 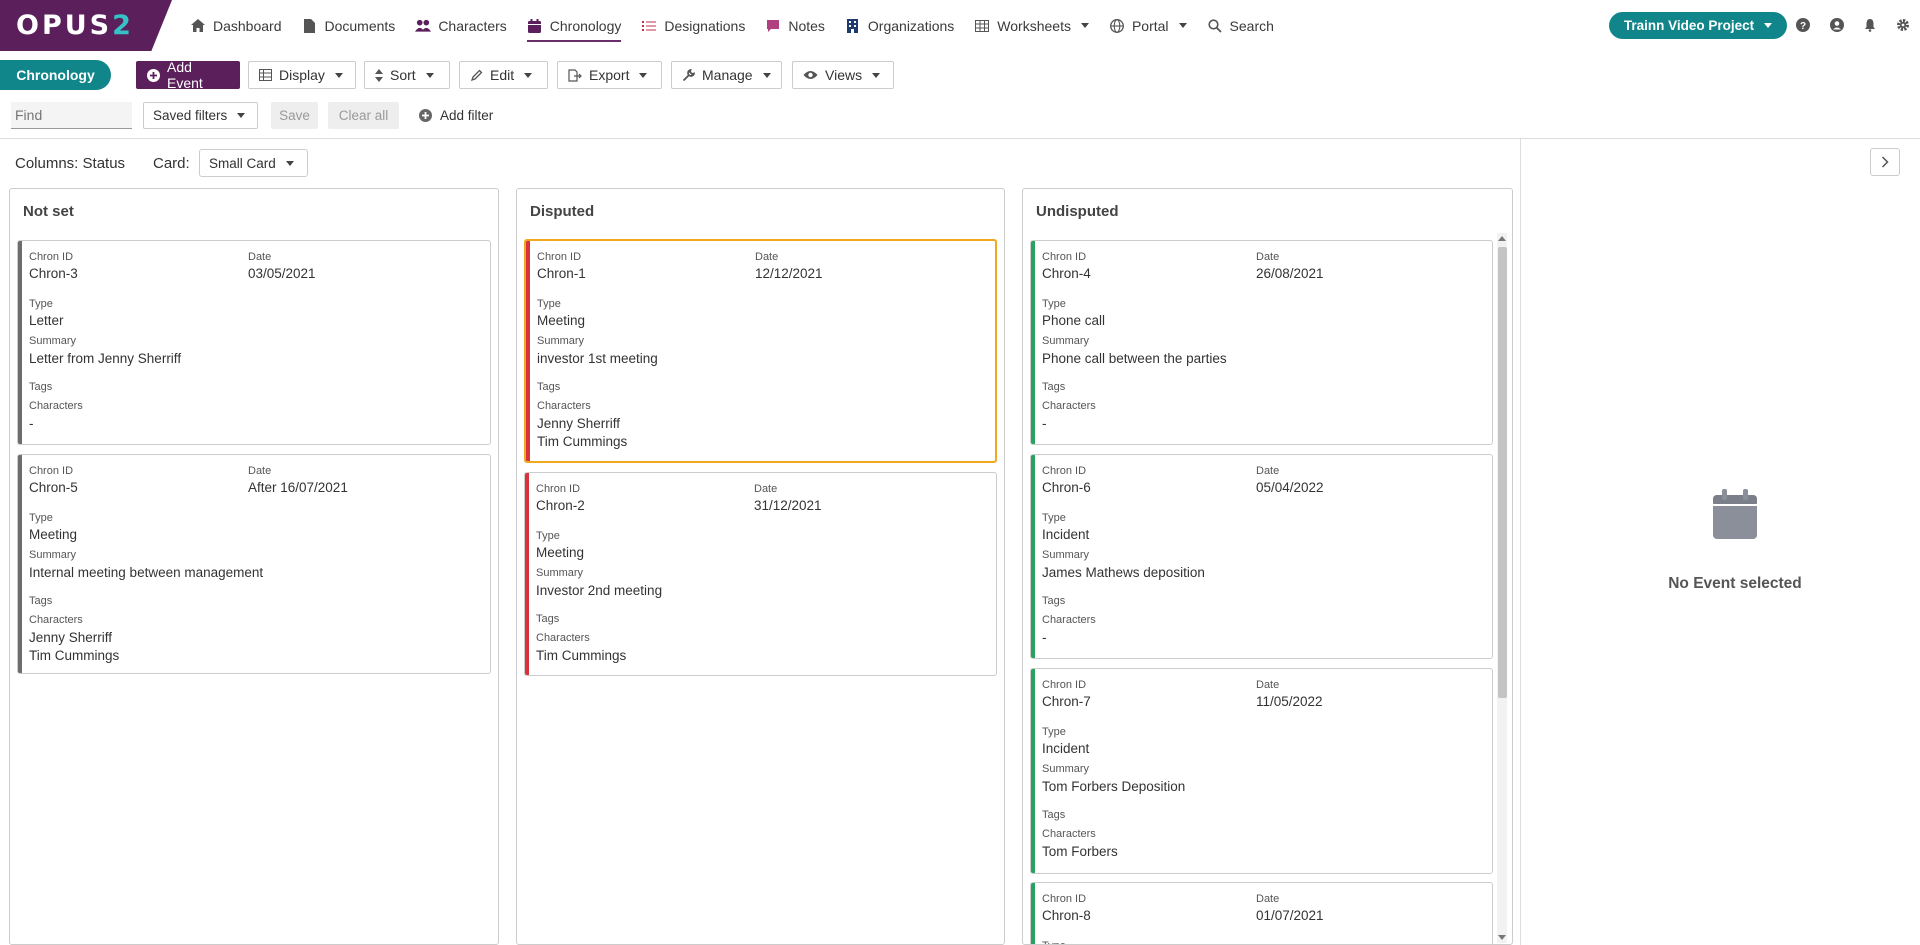 What do you see at coordinates (1134, 358) in the screenshot?
I see `summary-value: Phone call between the parties` at bounding box center [1134, 358].